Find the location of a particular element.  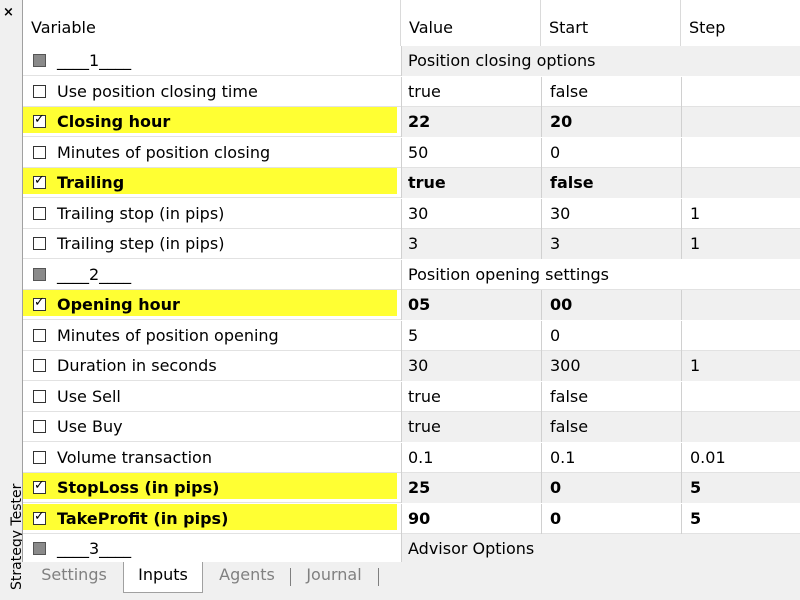

variable-name: Minutes of position opening is located at coordinates (168, 335).